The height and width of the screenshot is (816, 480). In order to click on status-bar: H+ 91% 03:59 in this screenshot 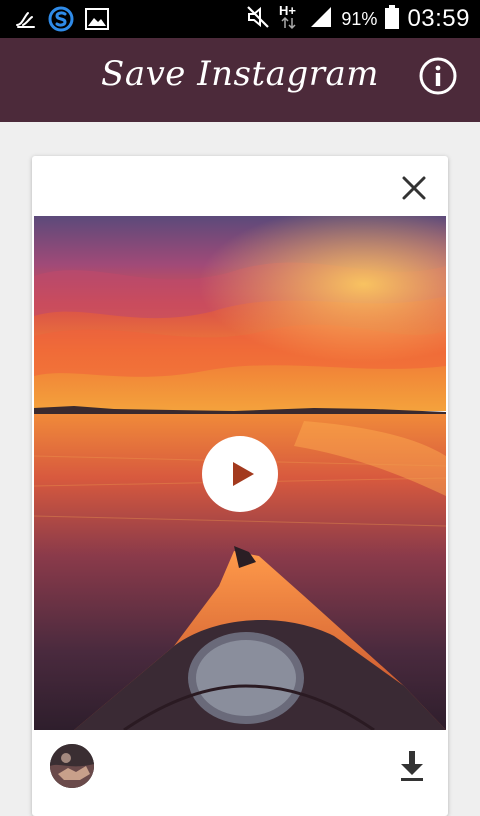, I will do `click(240, 19)`.